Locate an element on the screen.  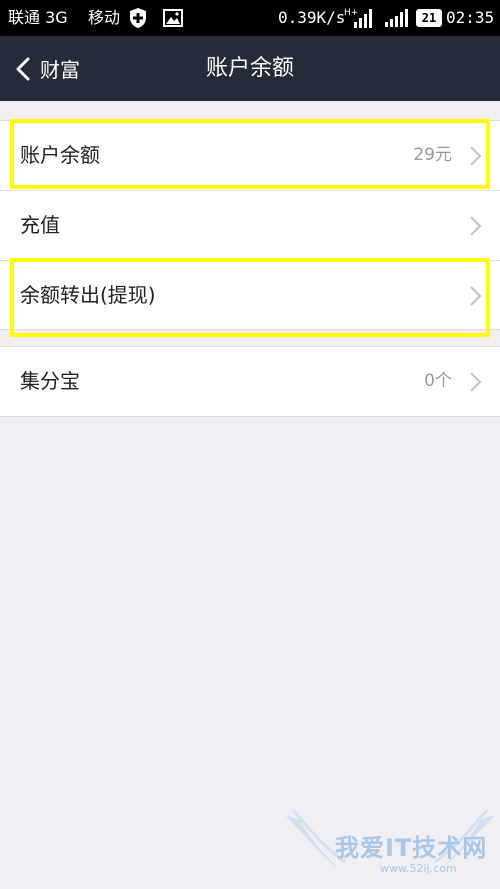
row-label: 账户余额 is located at coordinates (60, 155).